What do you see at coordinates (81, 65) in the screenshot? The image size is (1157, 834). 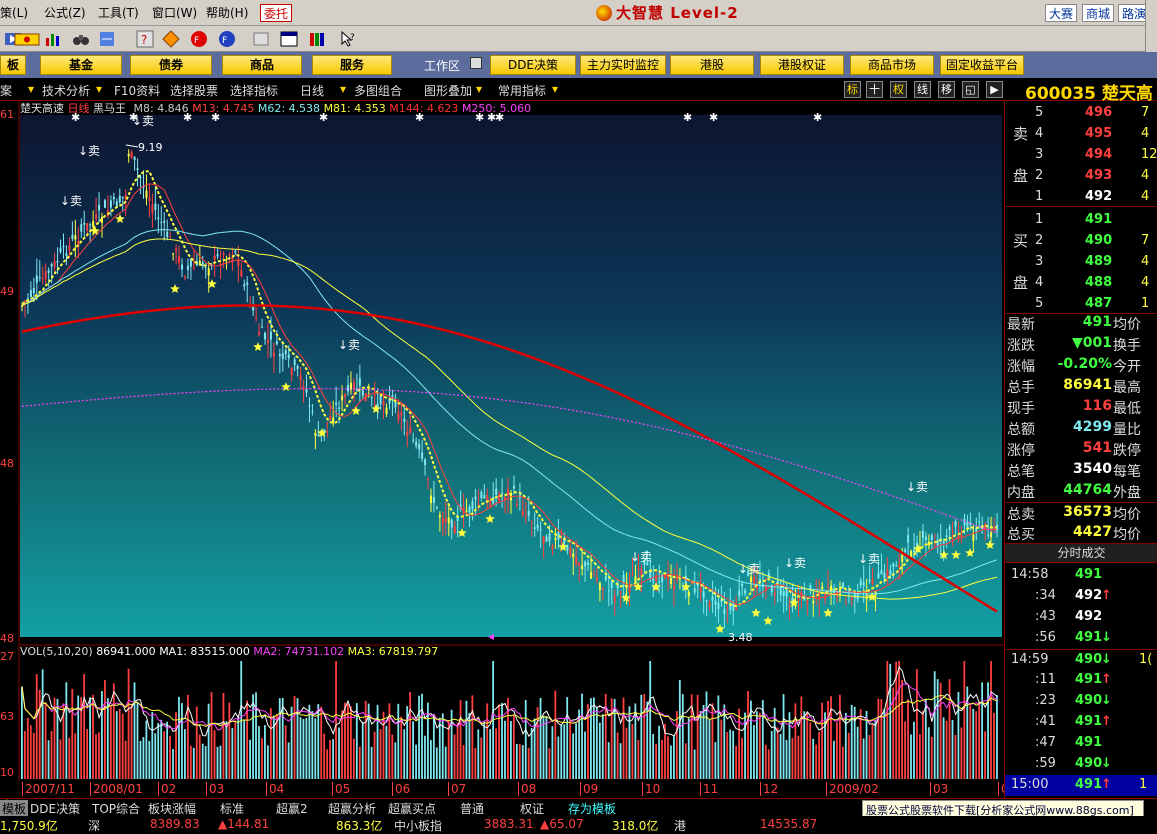 I see `nav-fund-button: 基金` at bounding box center [81, 65].